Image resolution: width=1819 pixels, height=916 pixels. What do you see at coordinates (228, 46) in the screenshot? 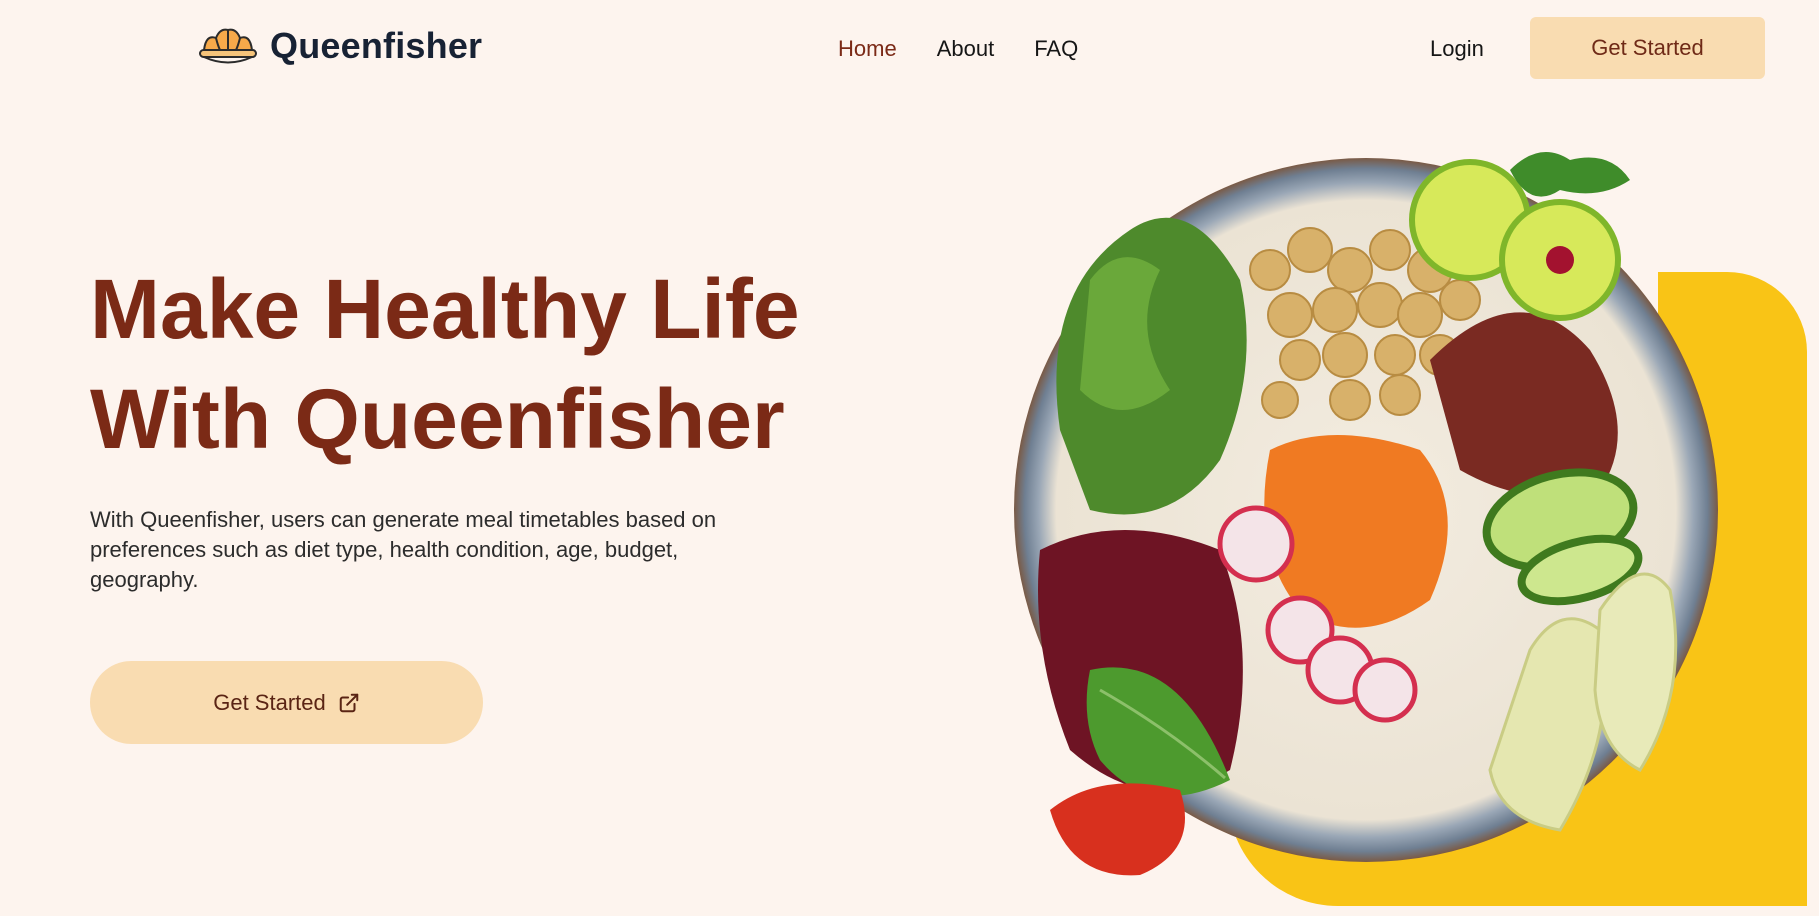
I see `crown-bowl-icon` at bounding box center [228, 46].